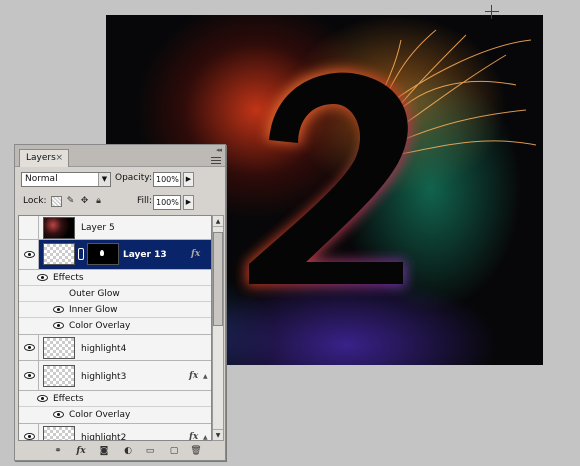 The image size is (580, 466). I want to click on chevron-down-icon: ▼, so click(104, 179).